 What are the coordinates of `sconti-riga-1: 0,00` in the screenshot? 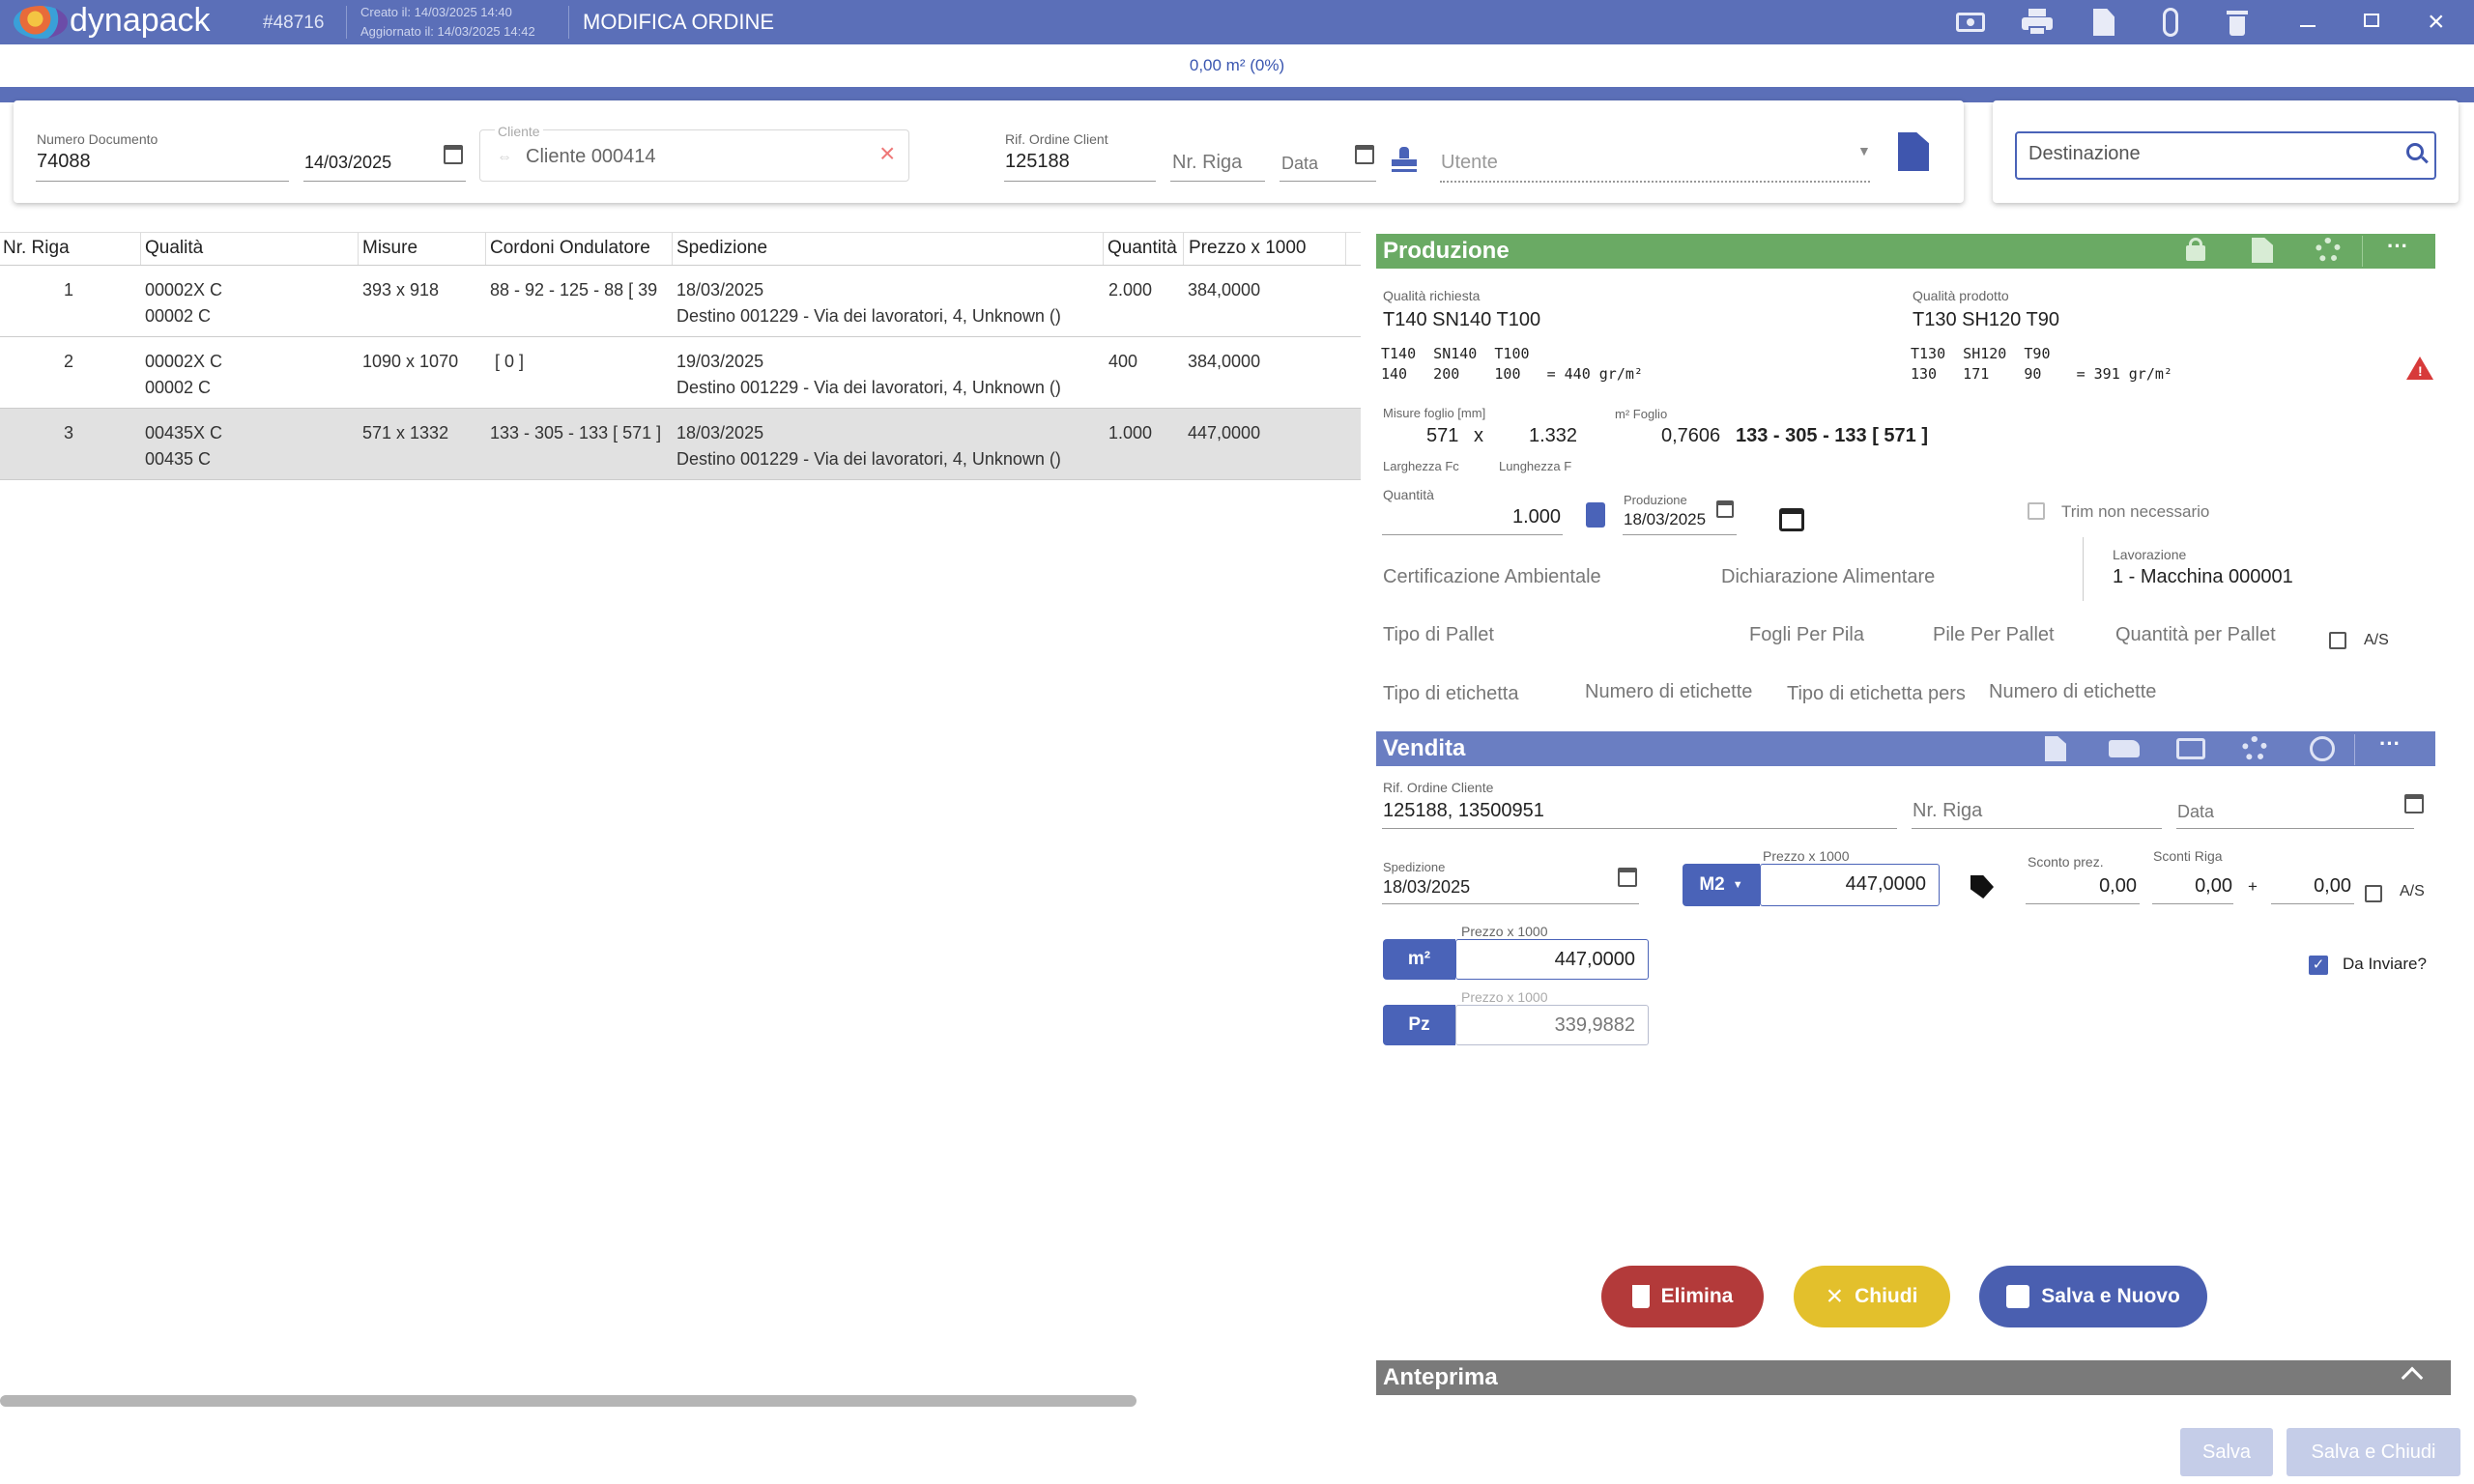 It's located at (2192, 886).